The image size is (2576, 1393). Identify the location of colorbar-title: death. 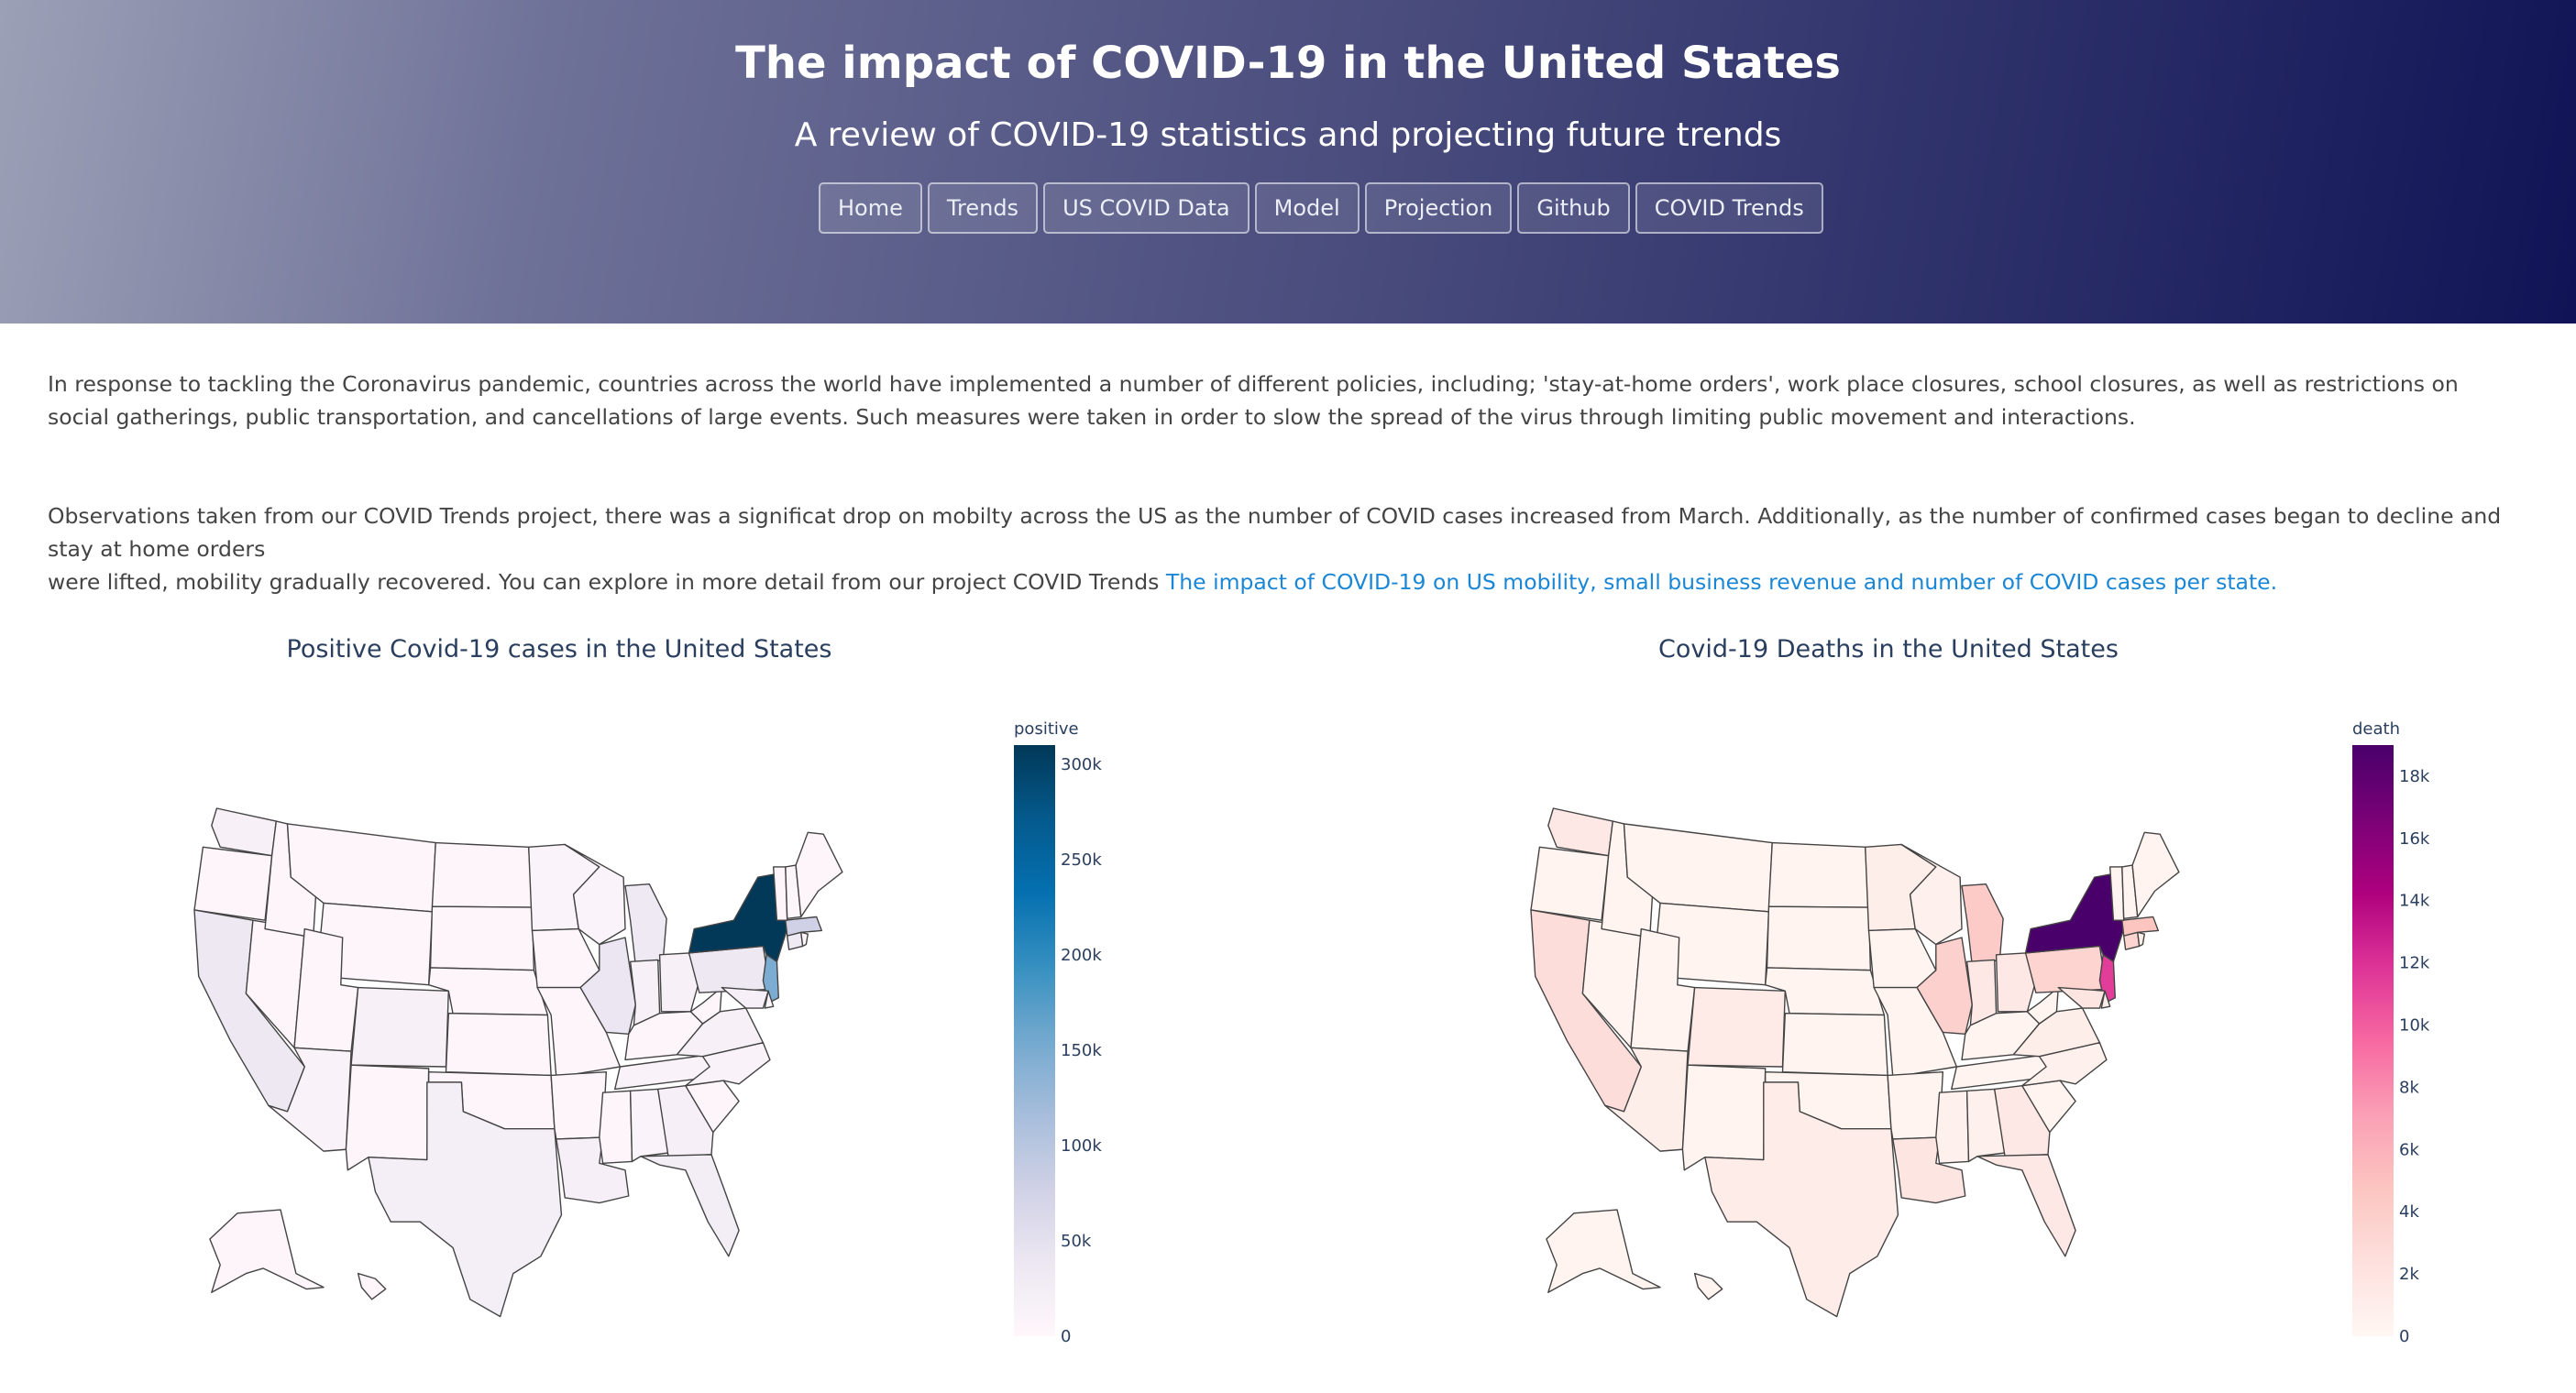
(2376, 729).